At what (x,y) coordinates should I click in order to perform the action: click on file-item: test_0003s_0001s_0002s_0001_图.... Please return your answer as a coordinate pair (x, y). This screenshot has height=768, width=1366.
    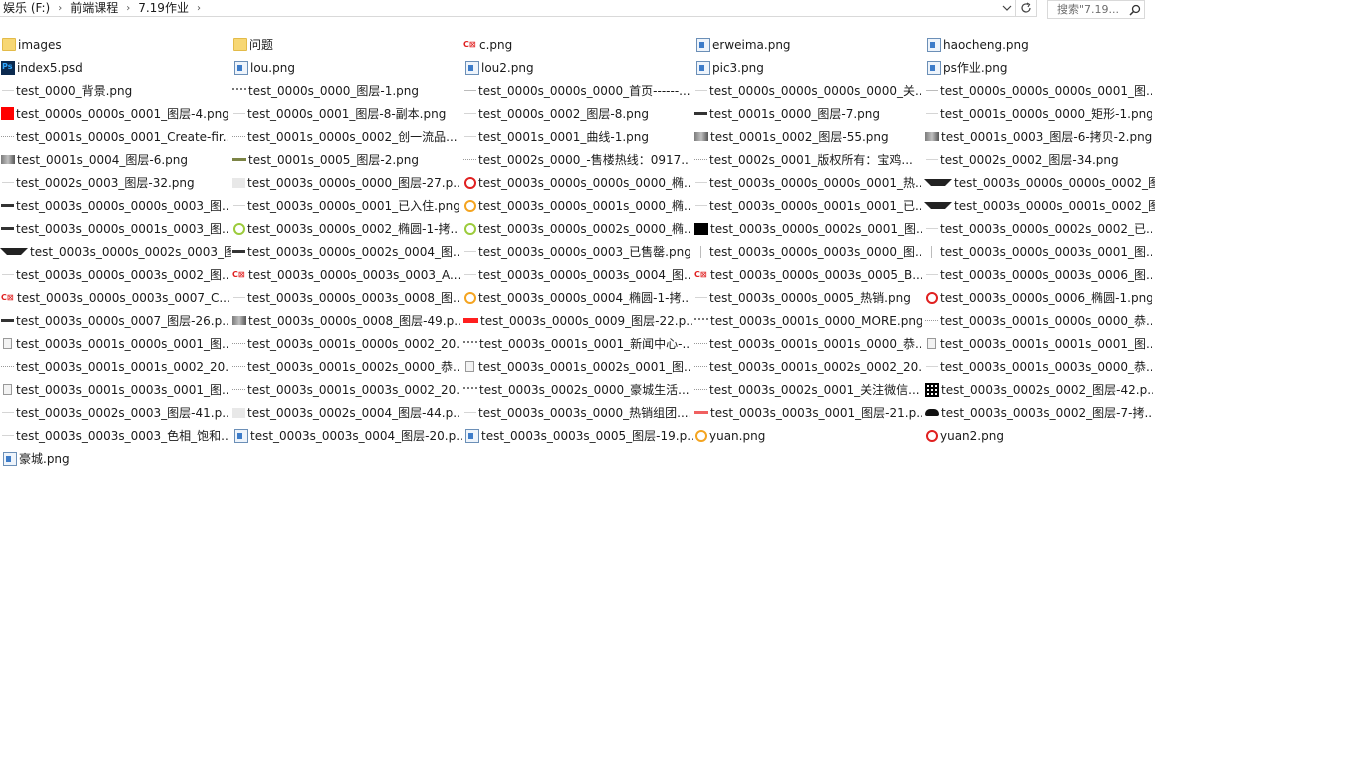
    Looking at the image, I should click on (577, 366).